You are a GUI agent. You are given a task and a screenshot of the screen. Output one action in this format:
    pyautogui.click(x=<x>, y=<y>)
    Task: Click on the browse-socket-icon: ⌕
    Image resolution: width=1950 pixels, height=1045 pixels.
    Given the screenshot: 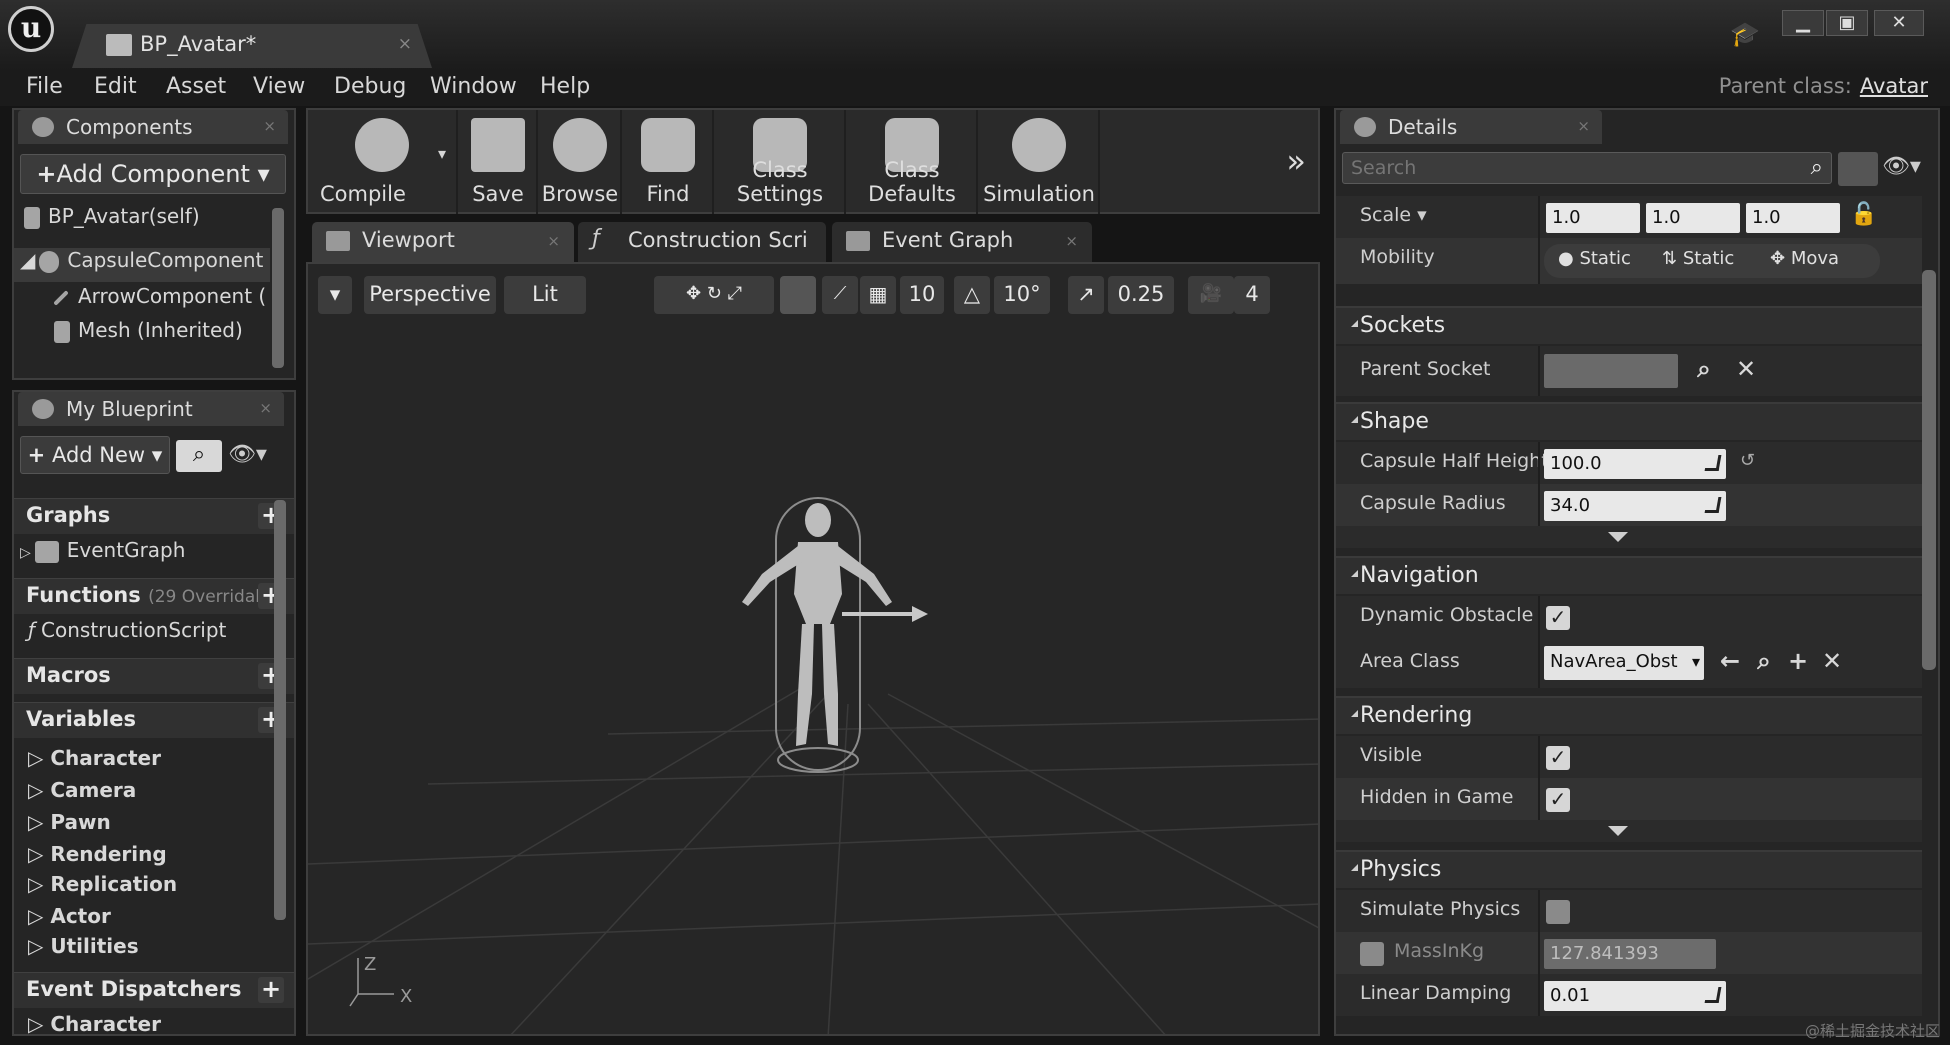 What is the action you would take?
    pyautogui.click(x=1704, y=370)
    